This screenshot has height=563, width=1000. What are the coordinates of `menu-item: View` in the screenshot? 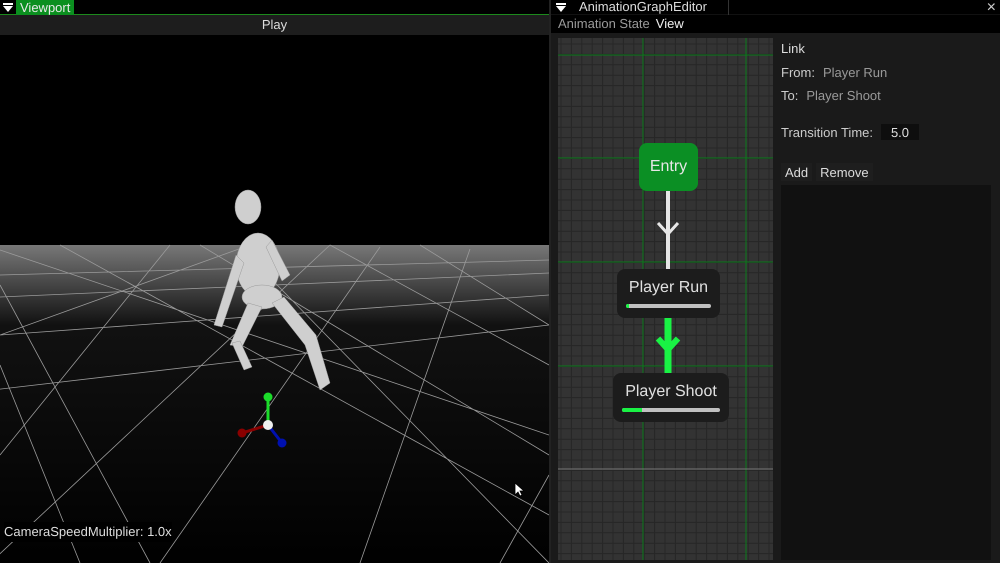 It's located at (670, 24).